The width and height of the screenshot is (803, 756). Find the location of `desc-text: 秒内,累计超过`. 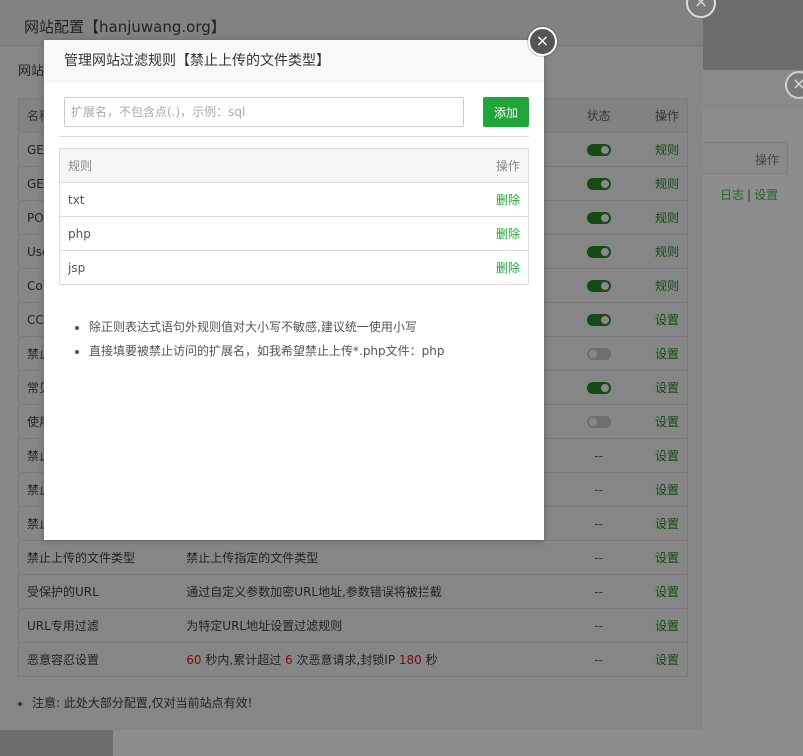

desc-text: 秒内,累计超过 is located at coordinates (243, 660).